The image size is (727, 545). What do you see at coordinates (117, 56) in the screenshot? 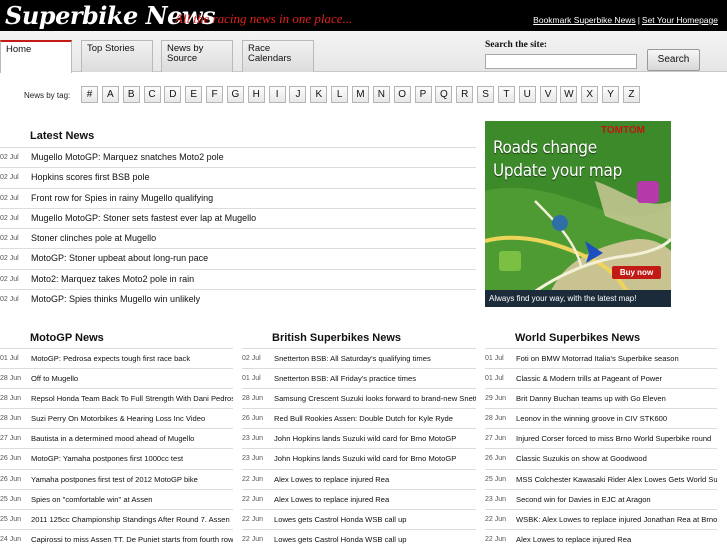
I see `tab-top-stories: Top Stories` at bounding box center [117, 56].